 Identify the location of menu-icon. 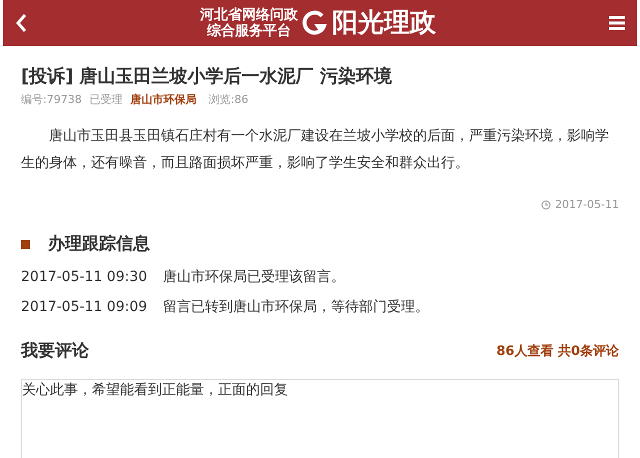
(617, 23).